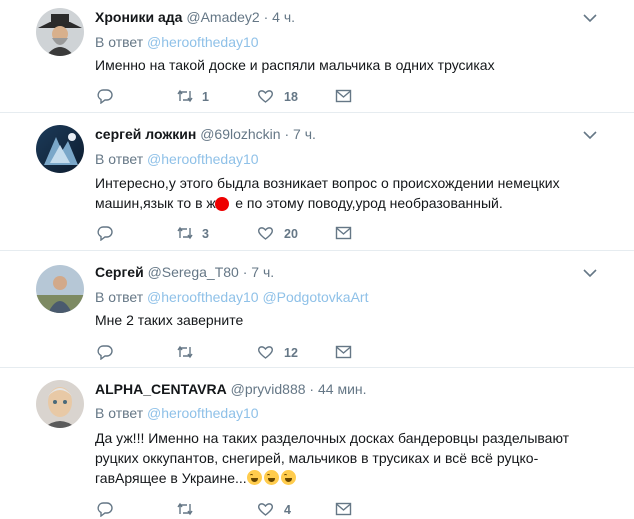 This screenshot has width=634, height=519. I want to click on tweet-header: сергей ложкин @69lozhckin · 7 ч., so click(205, 134).